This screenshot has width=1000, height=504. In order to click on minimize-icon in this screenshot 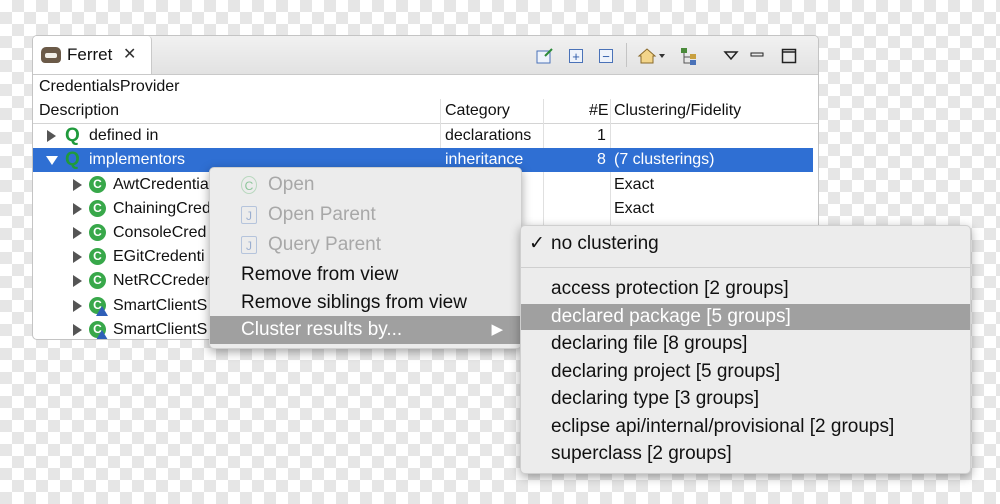, I will do `click(757, 56)`.